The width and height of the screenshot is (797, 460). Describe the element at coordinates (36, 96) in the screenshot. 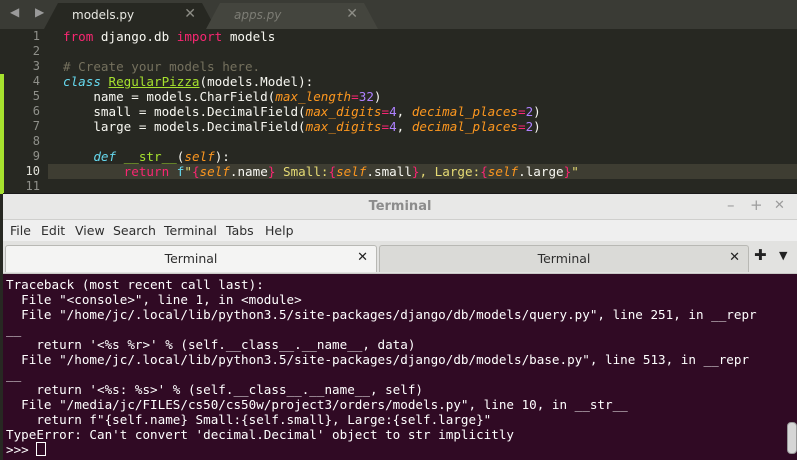

I see `line-number: 5` at that location.